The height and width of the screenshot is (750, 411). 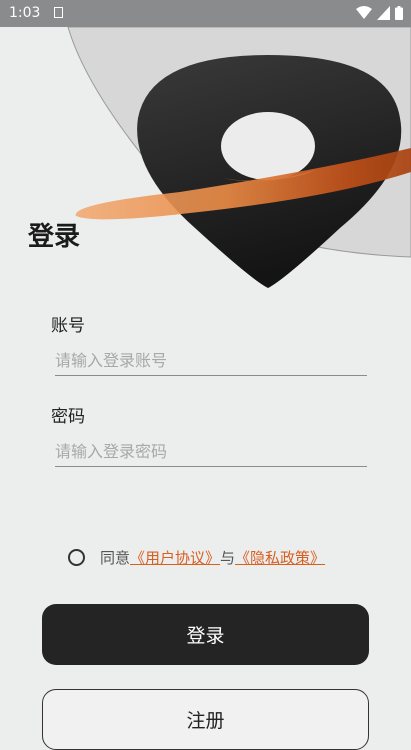 What do you see at coordinates (280, 557) in the screenshot?
I see `privacy-policy-link: 《隐私政策》` at bounding box center [280, 557].